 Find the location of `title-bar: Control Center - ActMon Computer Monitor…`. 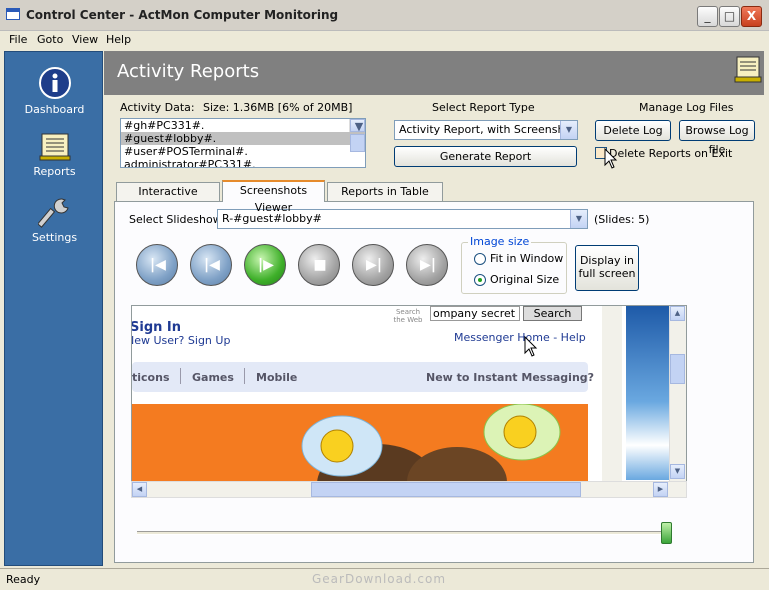

title-bar: Control Center - ActMon Computer Monitor… is located at coordinates (384, 15).